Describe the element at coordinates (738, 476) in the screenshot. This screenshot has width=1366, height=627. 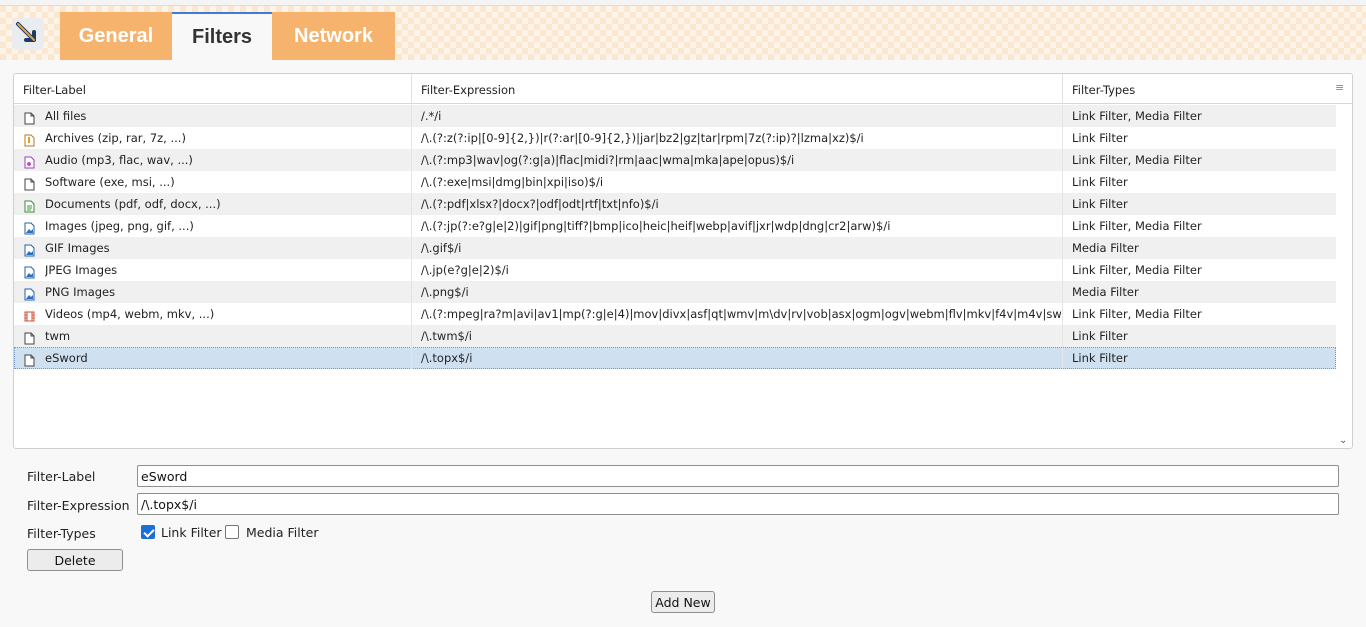
I see `filter-label-input` at that location.